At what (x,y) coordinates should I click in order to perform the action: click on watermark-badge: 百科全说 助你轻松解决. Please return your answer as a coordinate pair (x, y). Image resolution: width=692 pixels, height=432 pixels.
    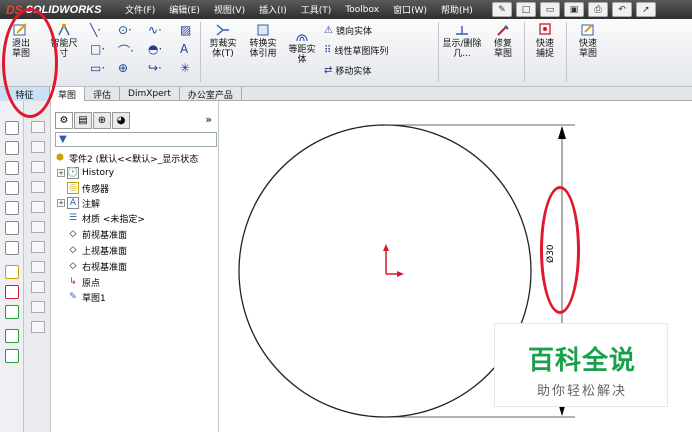
    Looking at the image, I should click on (581, 365).